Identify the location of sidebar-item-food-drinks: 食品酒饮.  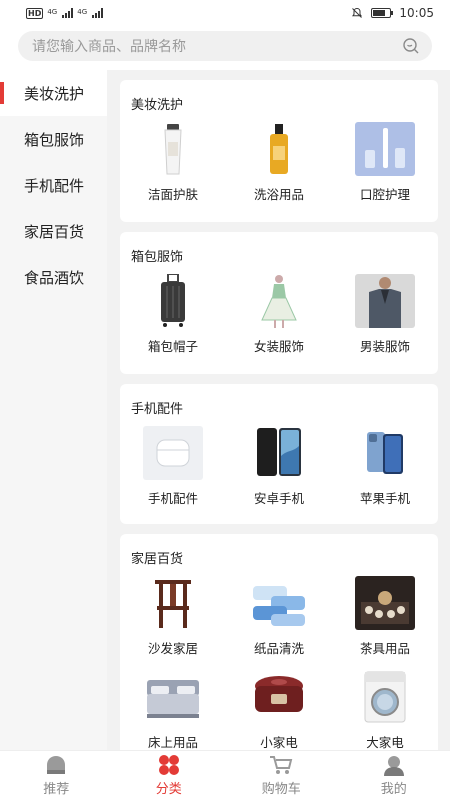
(53, 277).